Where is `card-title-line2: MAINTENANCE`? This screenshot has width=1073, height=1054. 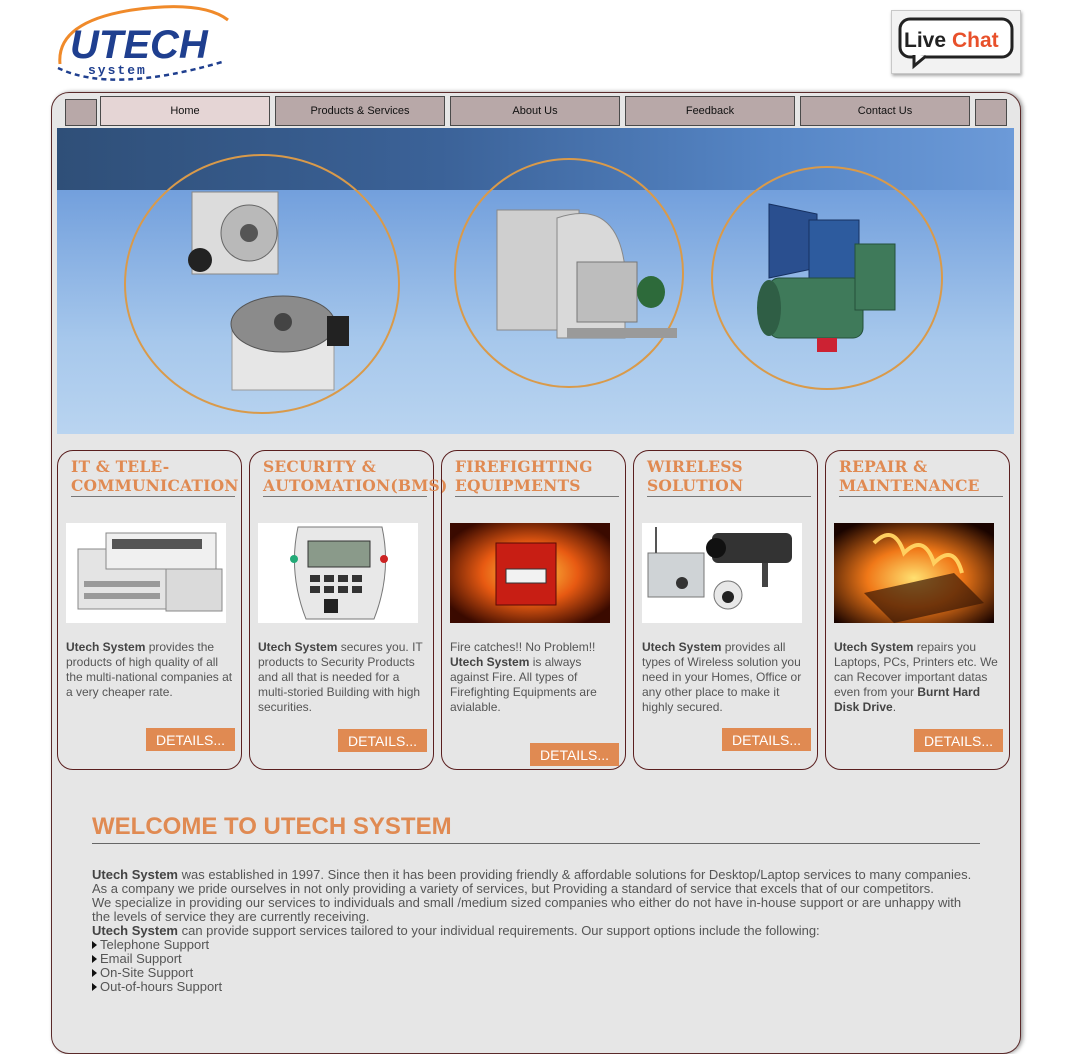
card-title-line2: MAINTENANCE is located at coordinates (909, 485).